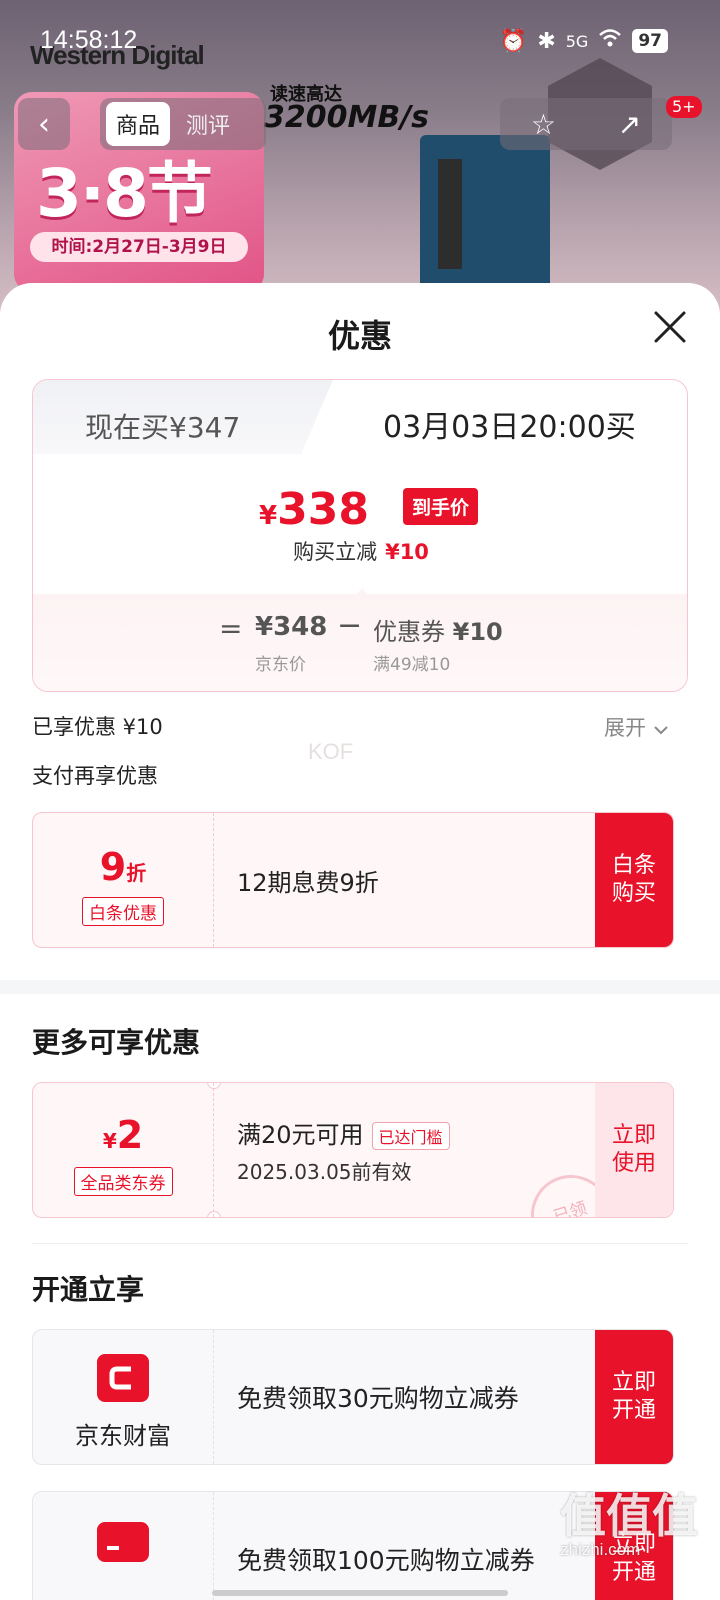  Describe the element at coordinates (208, 124) in the screenshot. I see `tab-review: 测评` at that location.